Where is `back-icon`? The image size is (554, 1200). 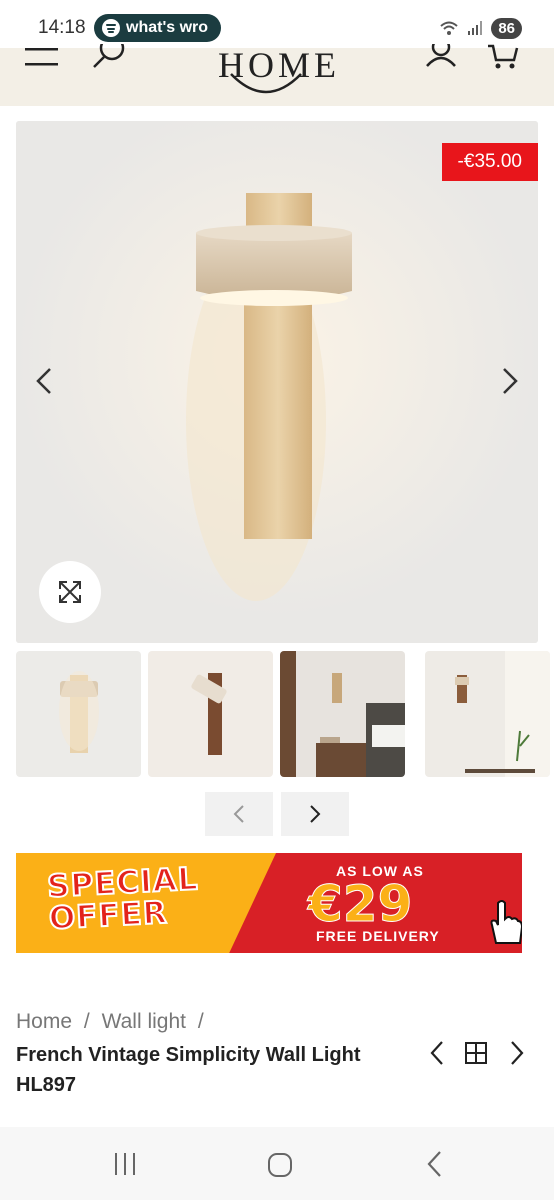 back-icon is located at coordinates (435, 1164).